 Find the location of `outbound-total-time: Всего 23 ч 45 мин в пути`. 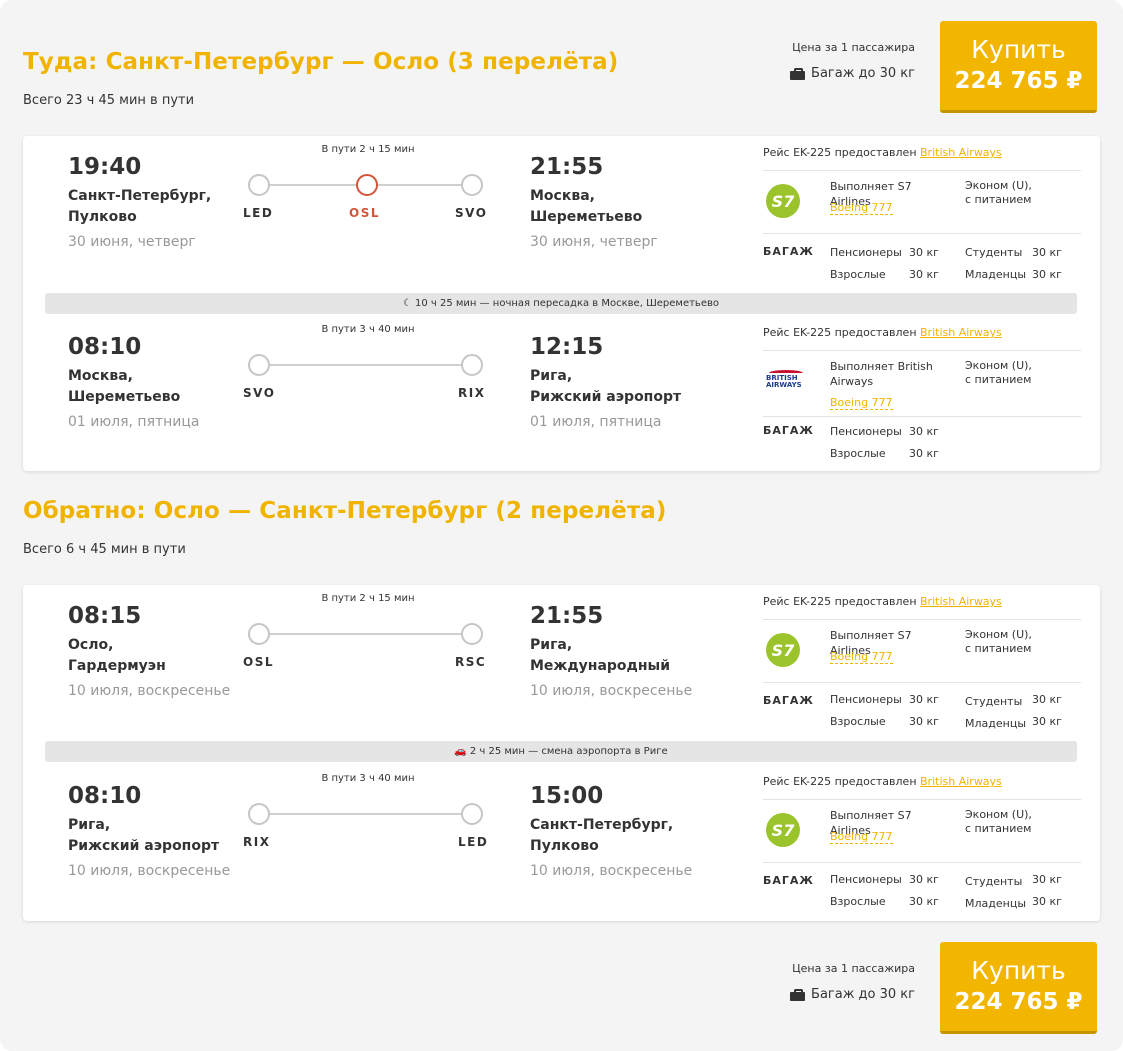

outbound-total-time: Всего 23 ч 45 мин в пути is located at coordinates (109, 100).